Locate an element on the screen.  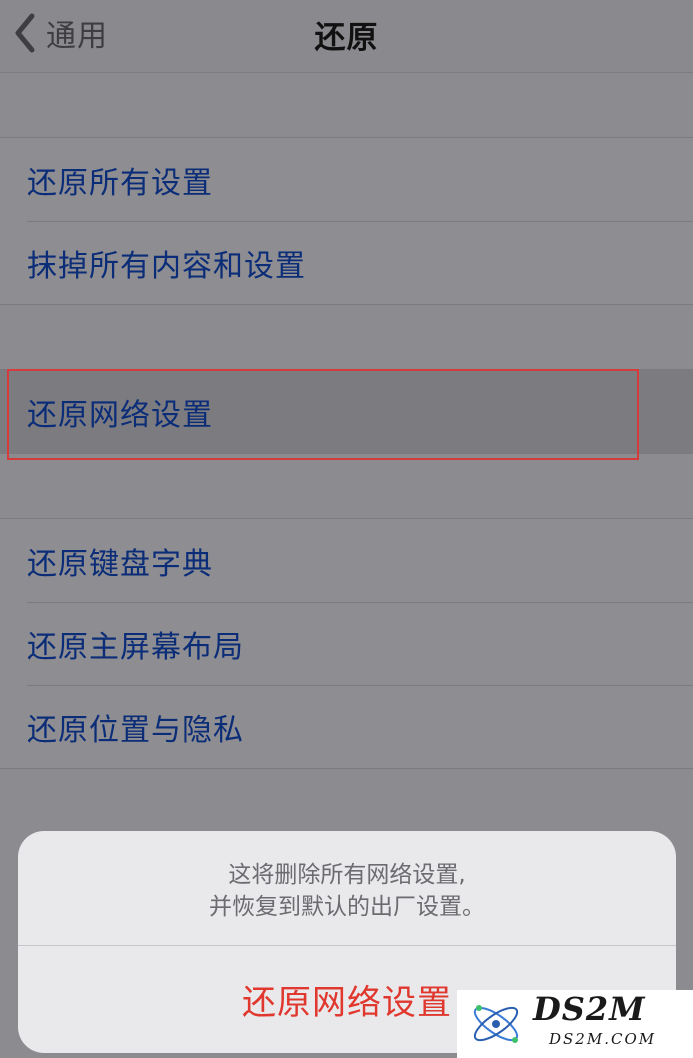
reset-keyboard-dictionary-item: 还原键盘字典 is located at coordinates (346, 560).